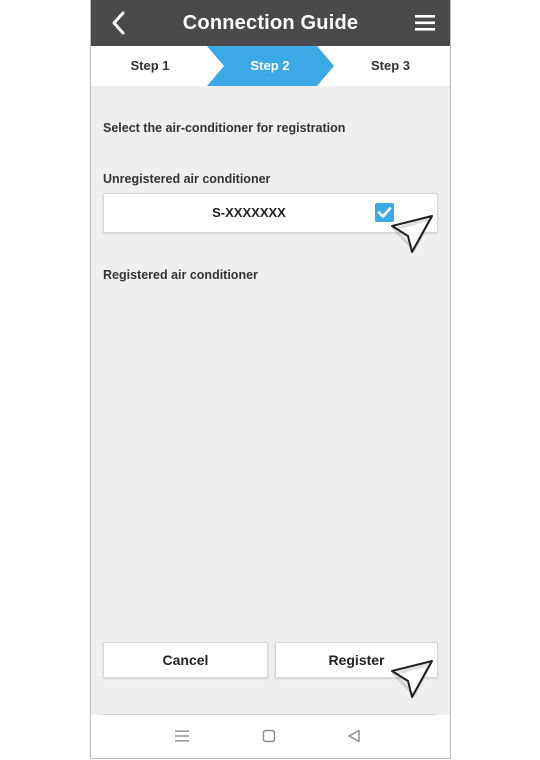 This screenshot has width=540, height=760. Describe the element at coordinates (120, 23) in the screenshot. I see `chevron-left-icon` at that location.